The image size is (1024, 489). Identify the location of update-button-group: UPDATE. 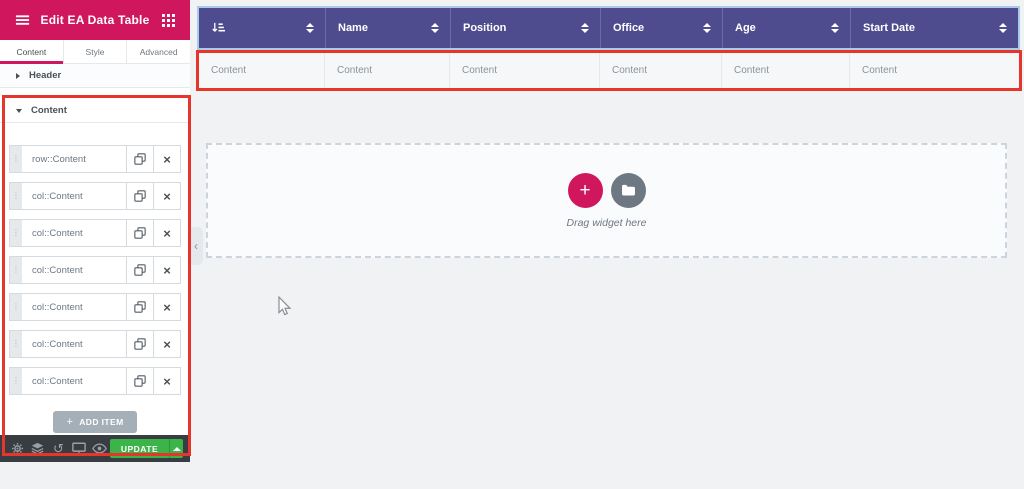
(146, 448).